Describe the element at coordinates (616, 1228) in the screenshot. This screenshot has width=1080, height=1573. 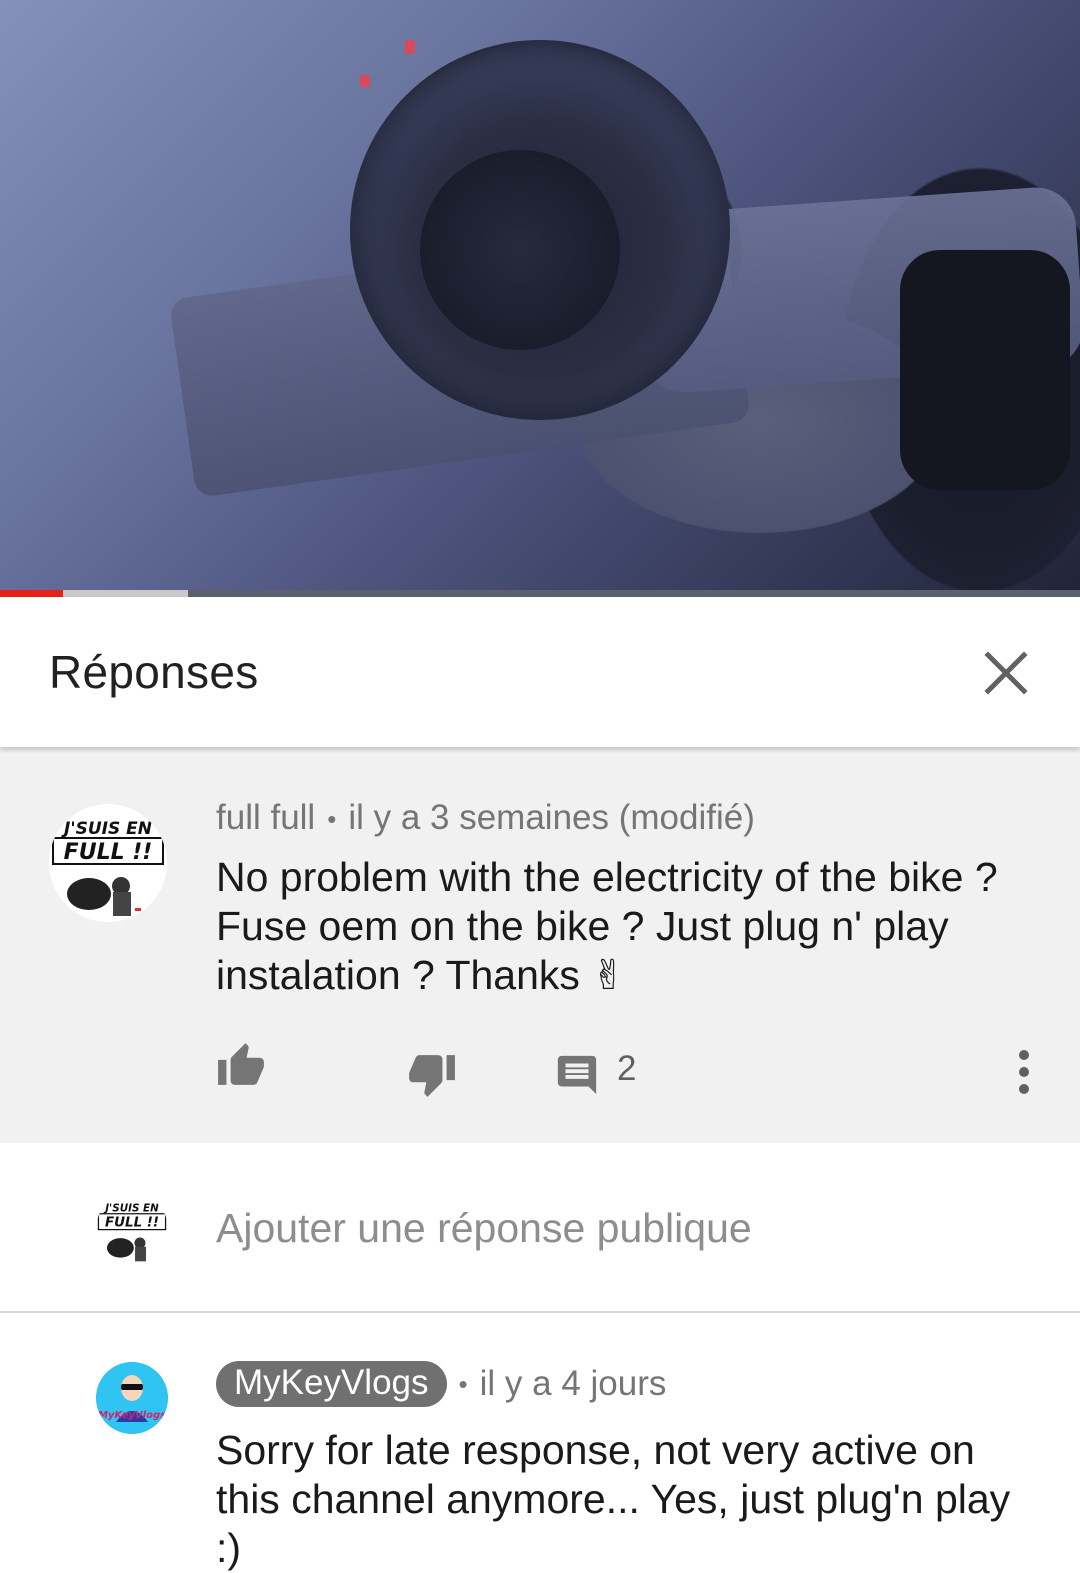
I see `reply-input: Ajouter une réponse publique` at that location.